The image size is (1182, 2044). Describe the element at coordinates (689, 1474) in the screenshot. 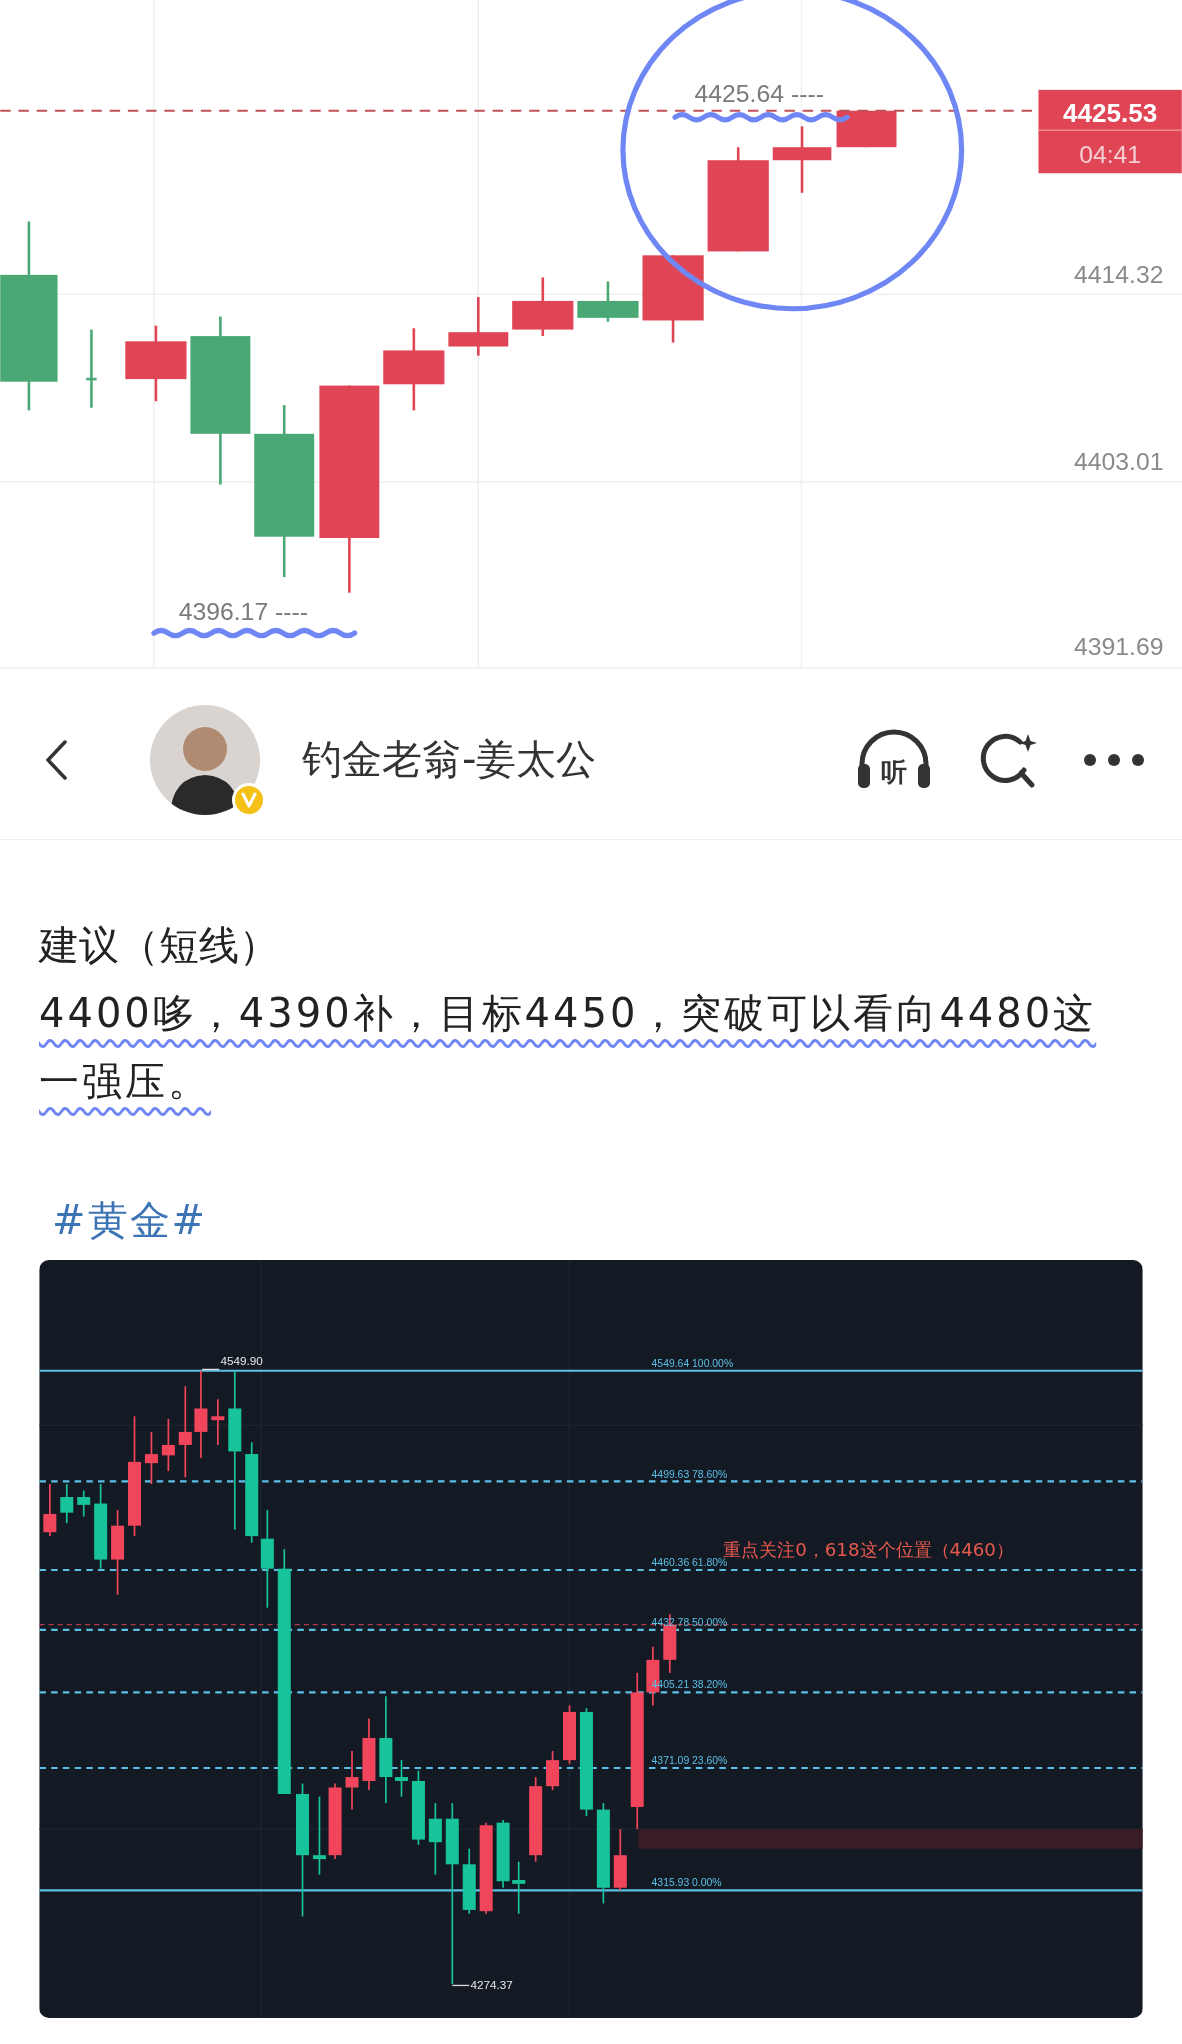

I see `fibonacci-label: 4499.63 78.60%` at that location.